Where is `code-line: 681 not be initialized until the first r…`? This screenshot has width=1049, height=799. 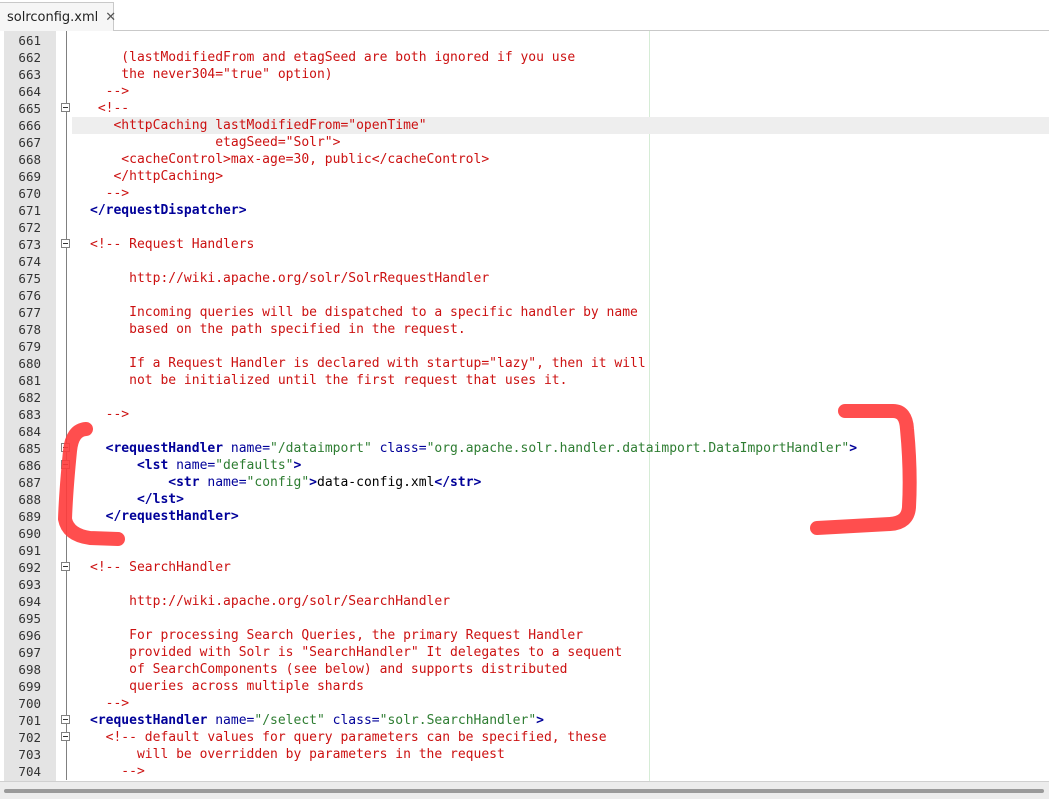
code-line: 681 not be initialized until the first r… is located at coordinates (524, 380).